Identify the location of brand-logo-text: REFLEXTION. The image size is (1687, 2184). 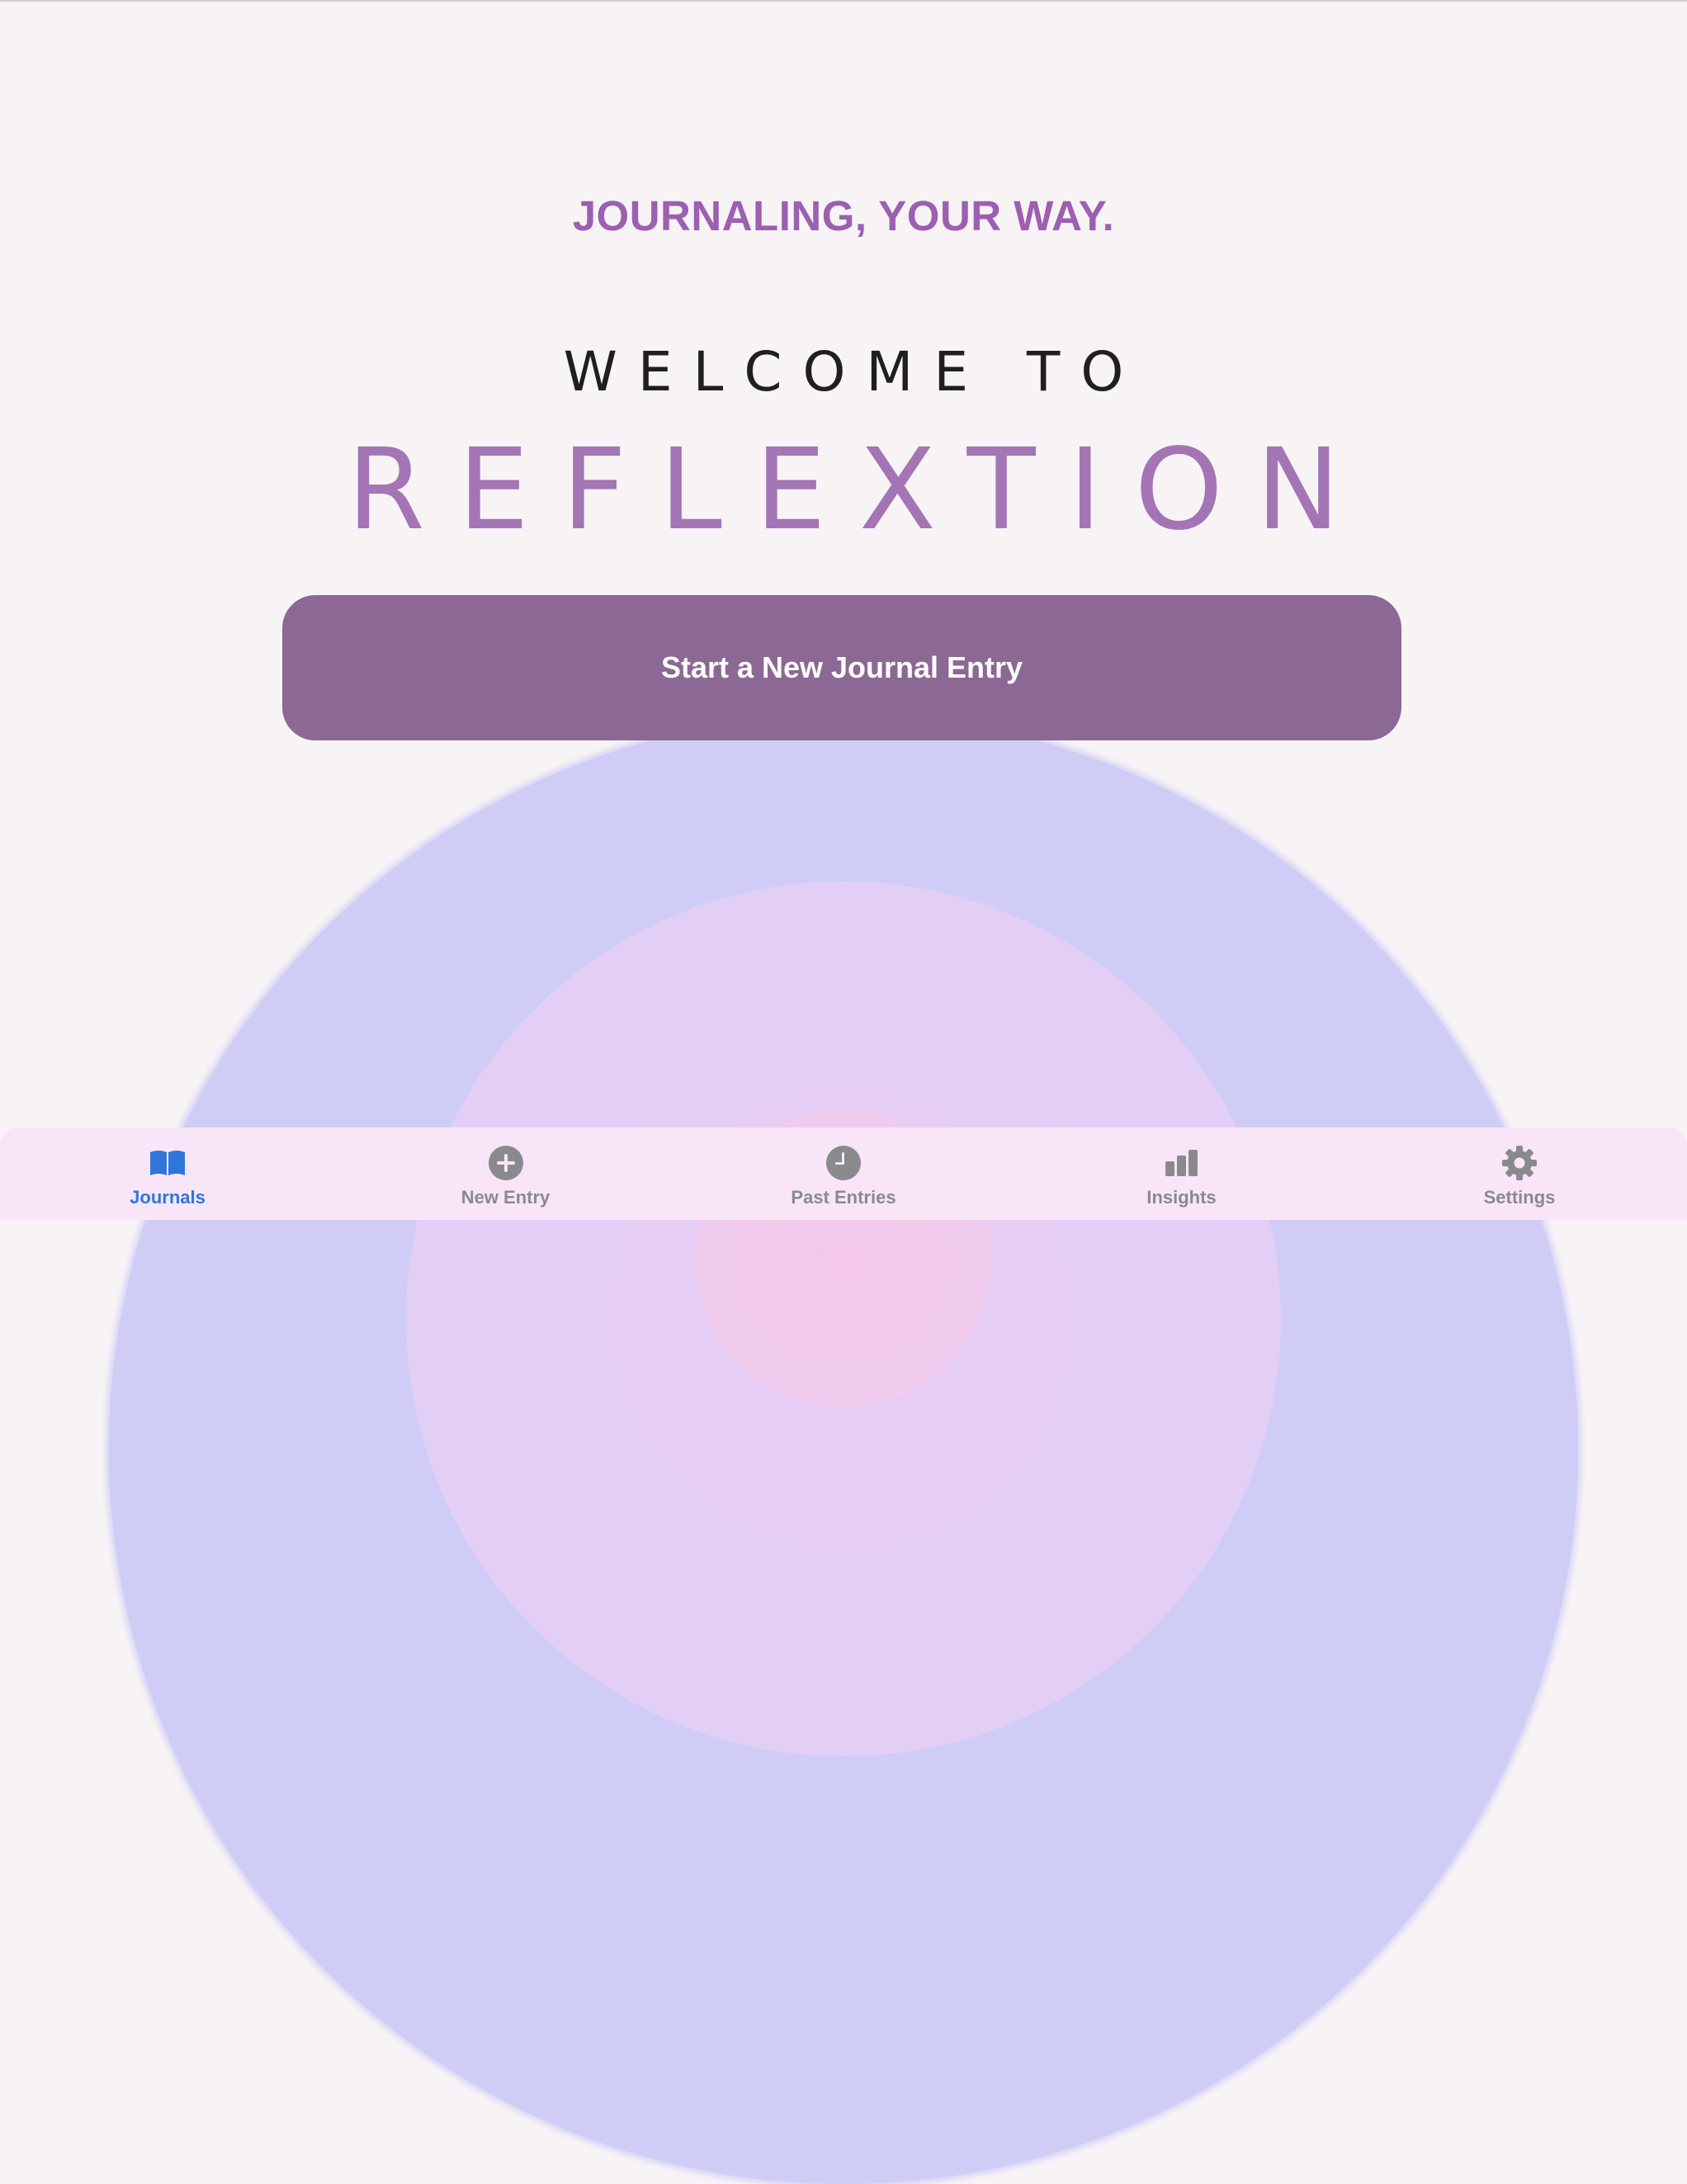
(860, 490).